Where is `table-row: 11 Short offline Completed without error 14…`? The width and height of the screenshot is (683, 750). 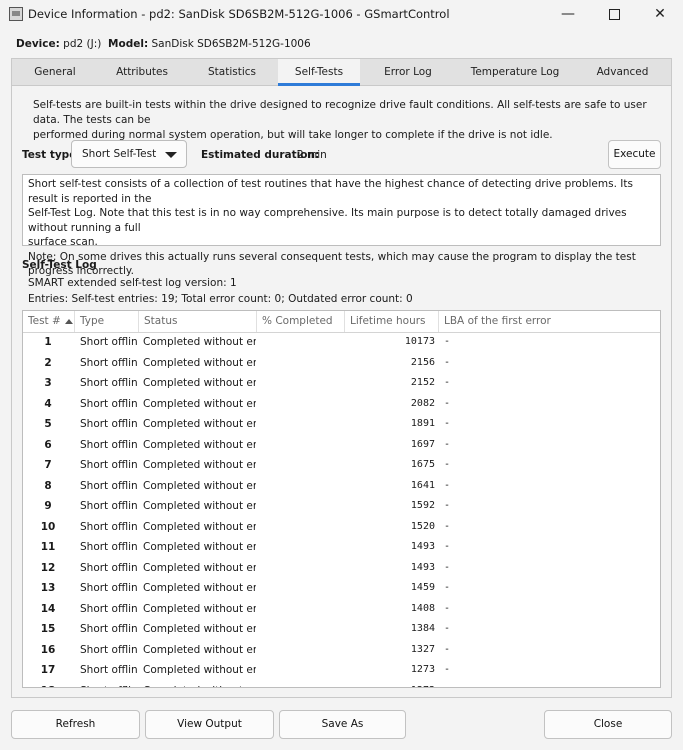
table-row: 11 Short offline Completed without error 14… is located at coordinates (341, 547).